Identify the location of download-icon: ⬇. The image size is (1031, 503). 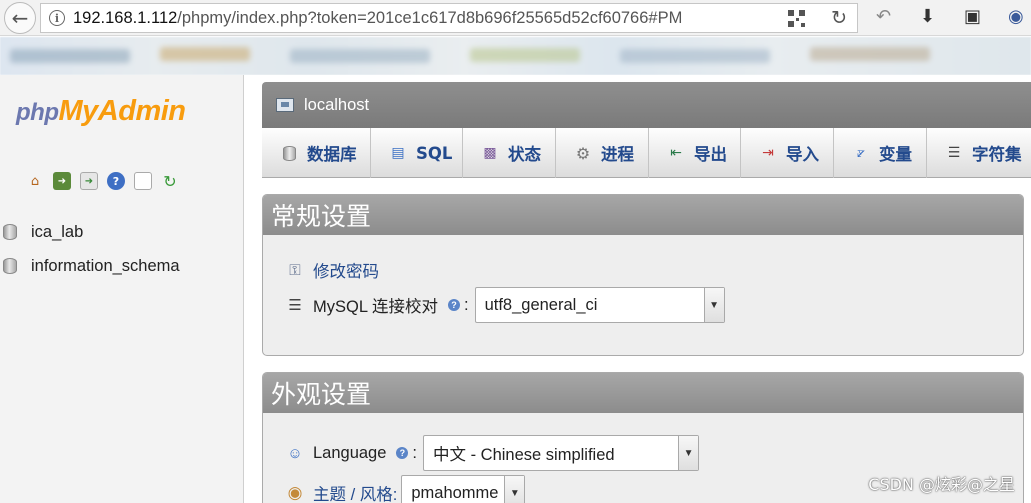
(927, 16).